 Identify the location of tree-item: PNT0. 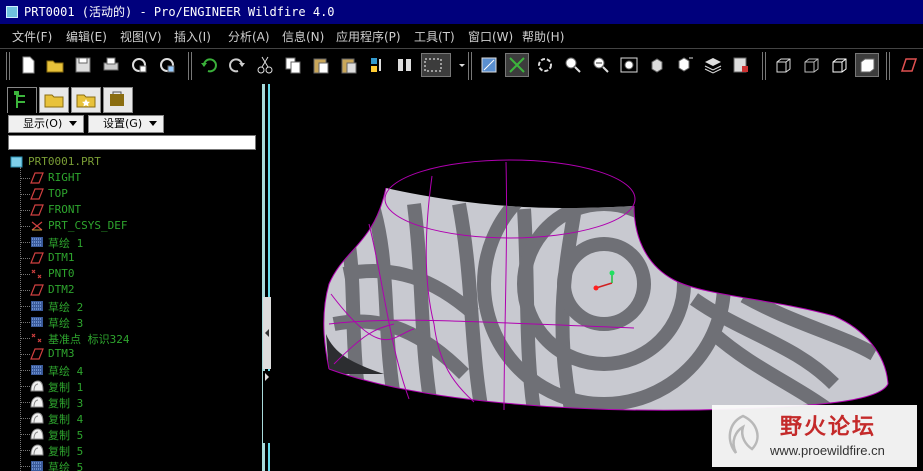
(131, 274).